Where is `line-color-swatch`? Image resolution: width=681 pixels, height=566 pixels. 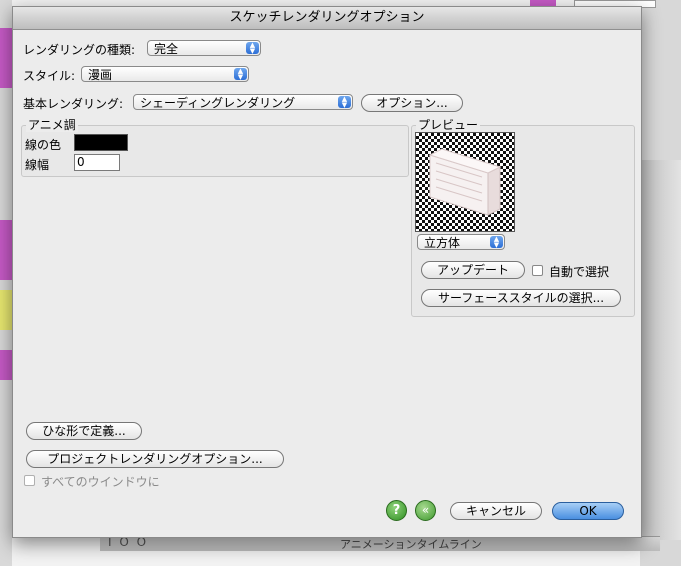 line-color-swatch is located at coordinates (101, 142).